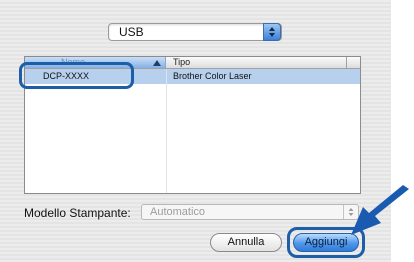 This screenshot has width=414, height=262. What do you see at coordinates (77, 213) in the screenshot?
I see `model-label: Modello Stampante:` at bounding box center [77, 213].